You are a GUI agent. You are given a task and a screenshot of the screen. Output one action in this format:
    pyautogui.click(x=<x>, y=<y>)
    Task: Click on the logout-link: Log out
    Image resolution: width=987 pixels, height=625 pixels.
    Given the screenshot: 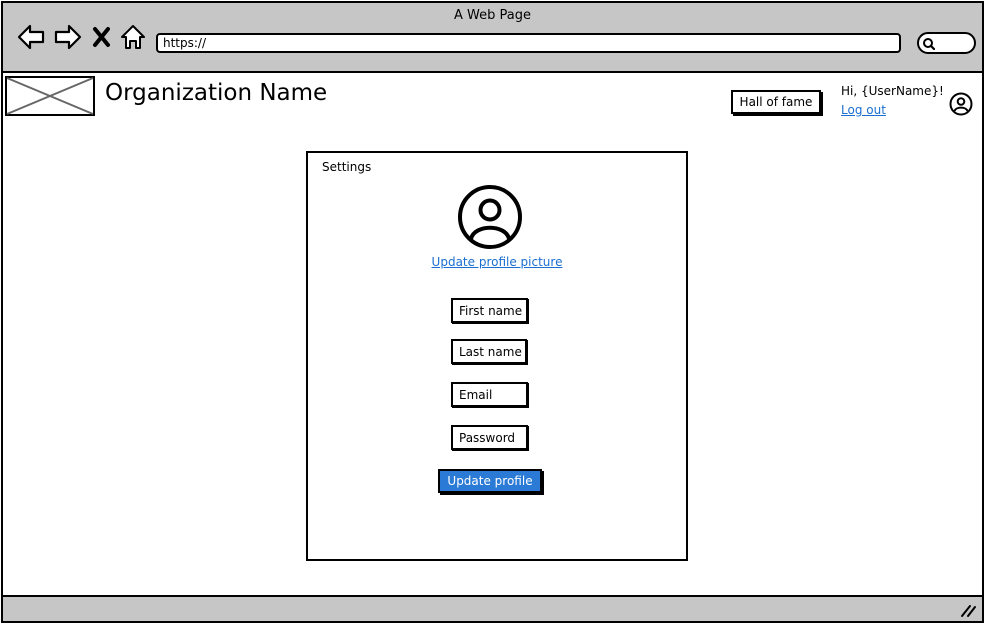 What is the action you would take?
    pyautogui.click(x=863, y=110)
    